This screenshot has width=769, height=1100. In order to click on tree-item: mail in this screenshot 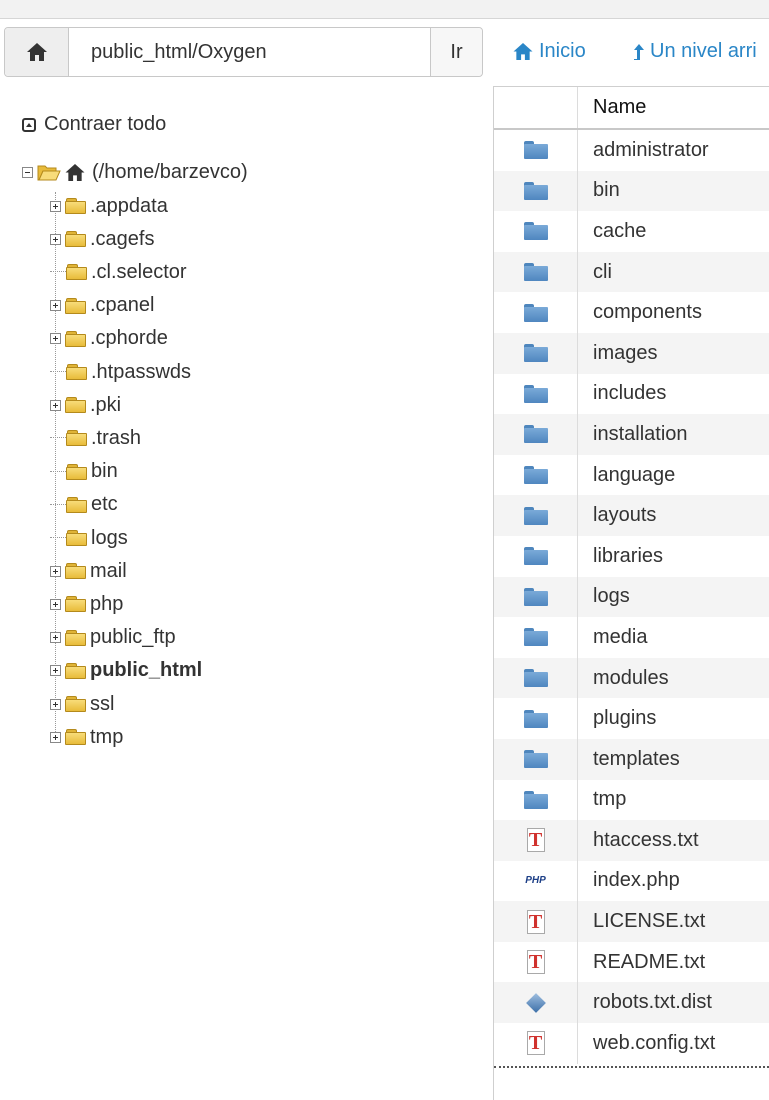, I will do `click(88, 571)`.